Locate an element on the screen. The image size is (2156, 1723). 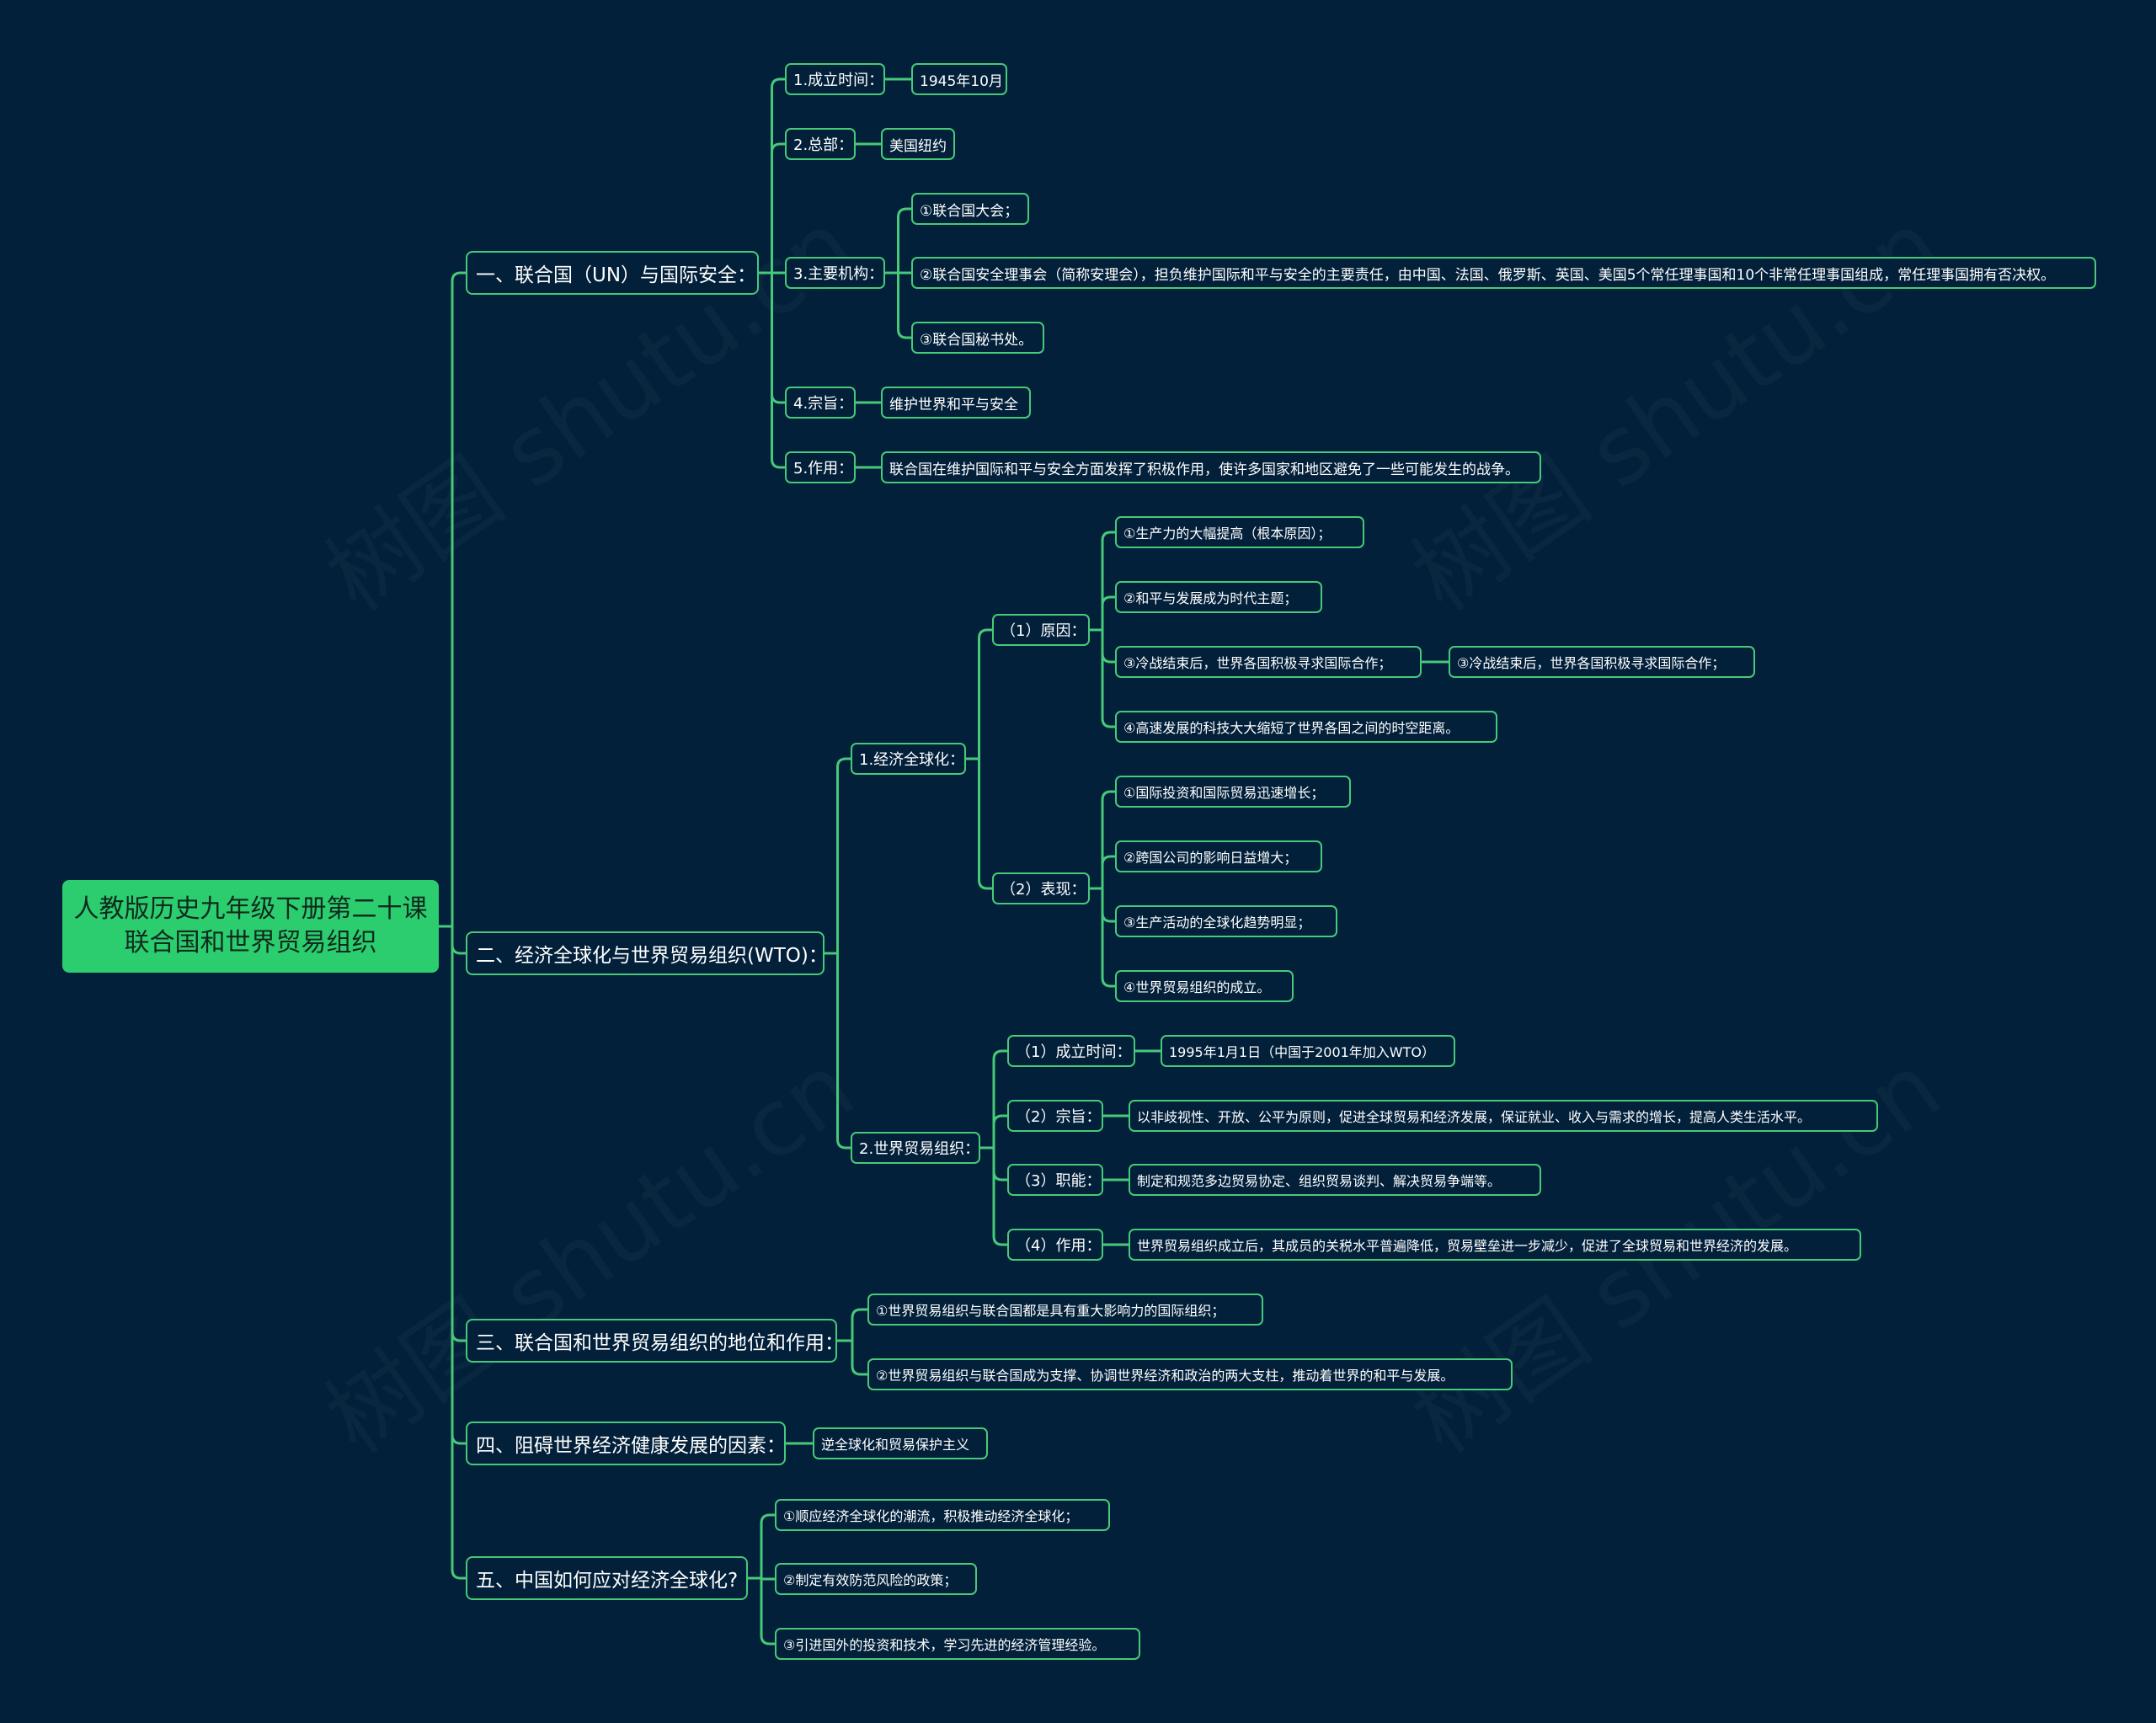
response-item-3: ③引进国外的投资和技术，学习先进的经济管理经验。 is located at coordinates (958, 1644).